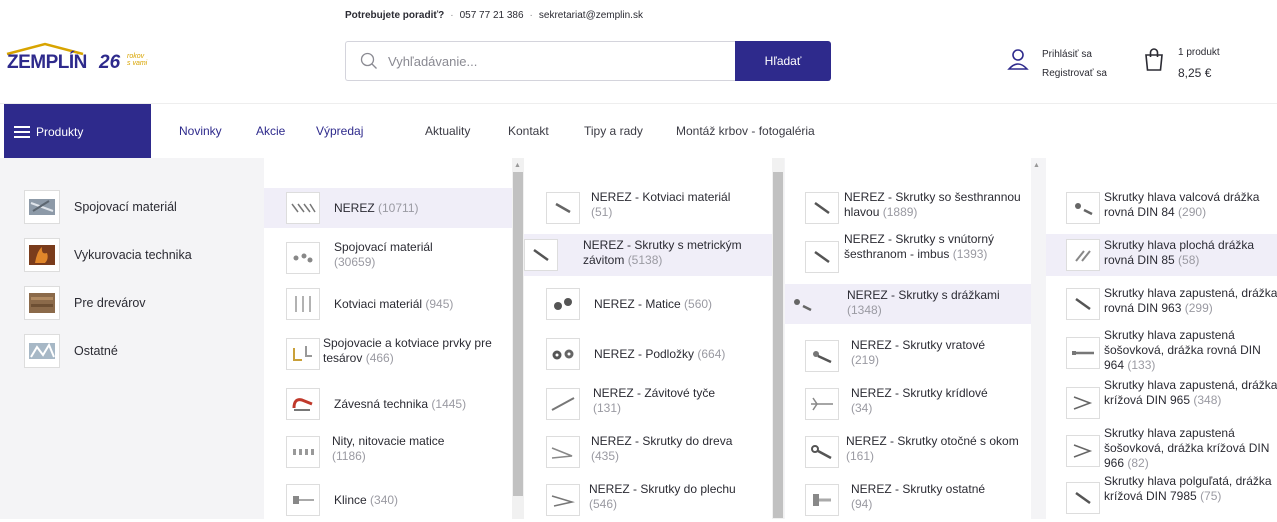  What do you see at coordinates (662, 448) in the screenshot?
I see `category-label: NEREZ - Skrutky do dreva (435)` at bounding box center [662, 448].